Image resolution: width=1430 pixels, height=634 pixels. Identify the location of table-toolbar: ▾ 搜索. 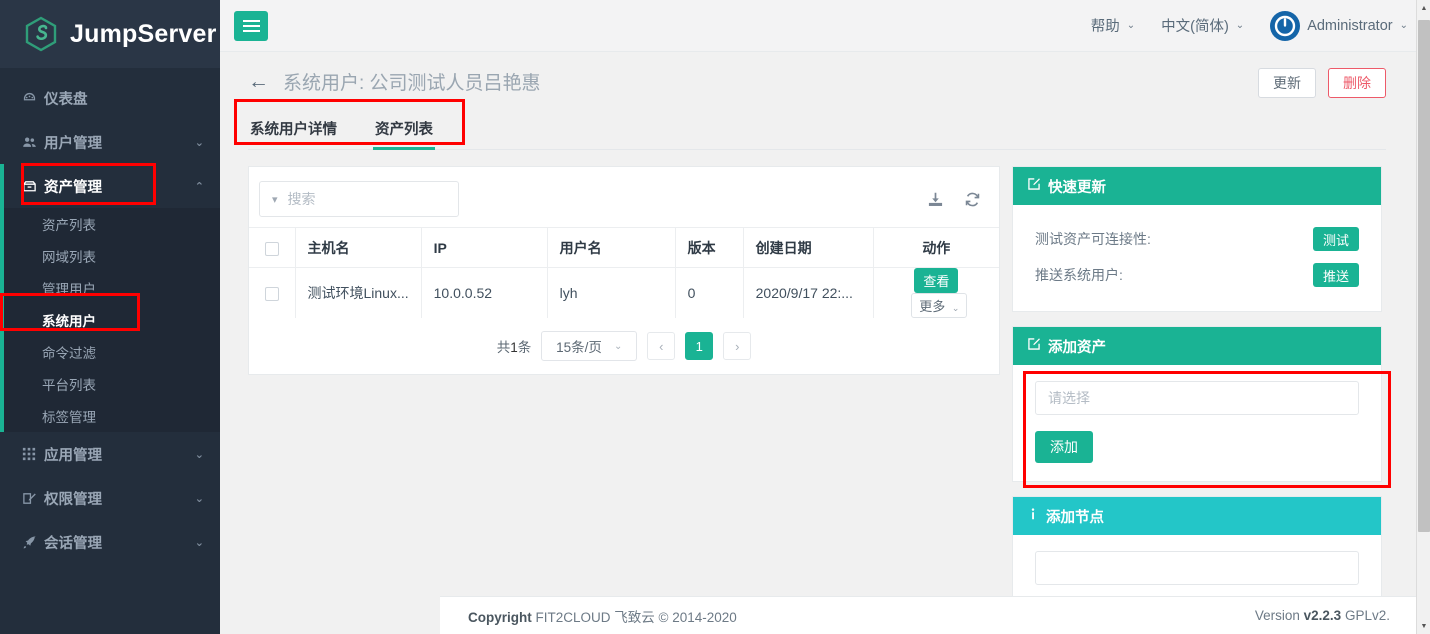
(624, 197).